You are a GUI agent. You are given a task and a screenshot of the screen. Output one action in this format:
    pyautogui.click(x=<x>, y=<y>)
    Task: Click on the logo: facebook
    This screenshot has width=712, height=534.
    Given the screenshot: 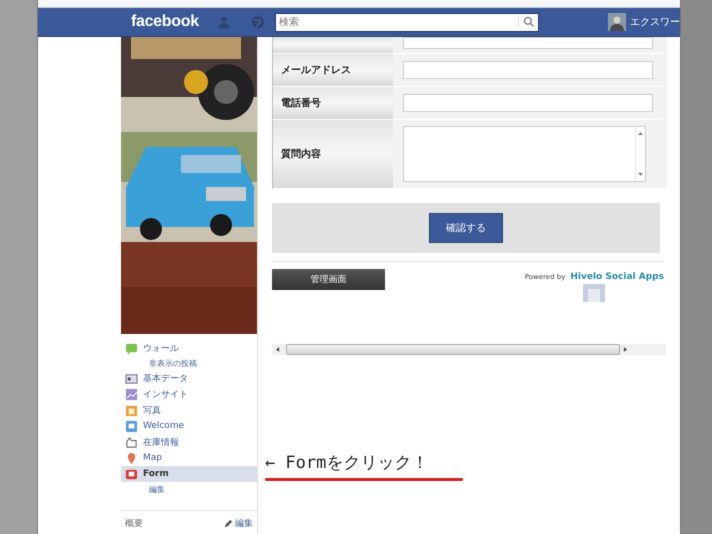 What is the action you would take?
    pyautogui.click(x=164, y=22)
    